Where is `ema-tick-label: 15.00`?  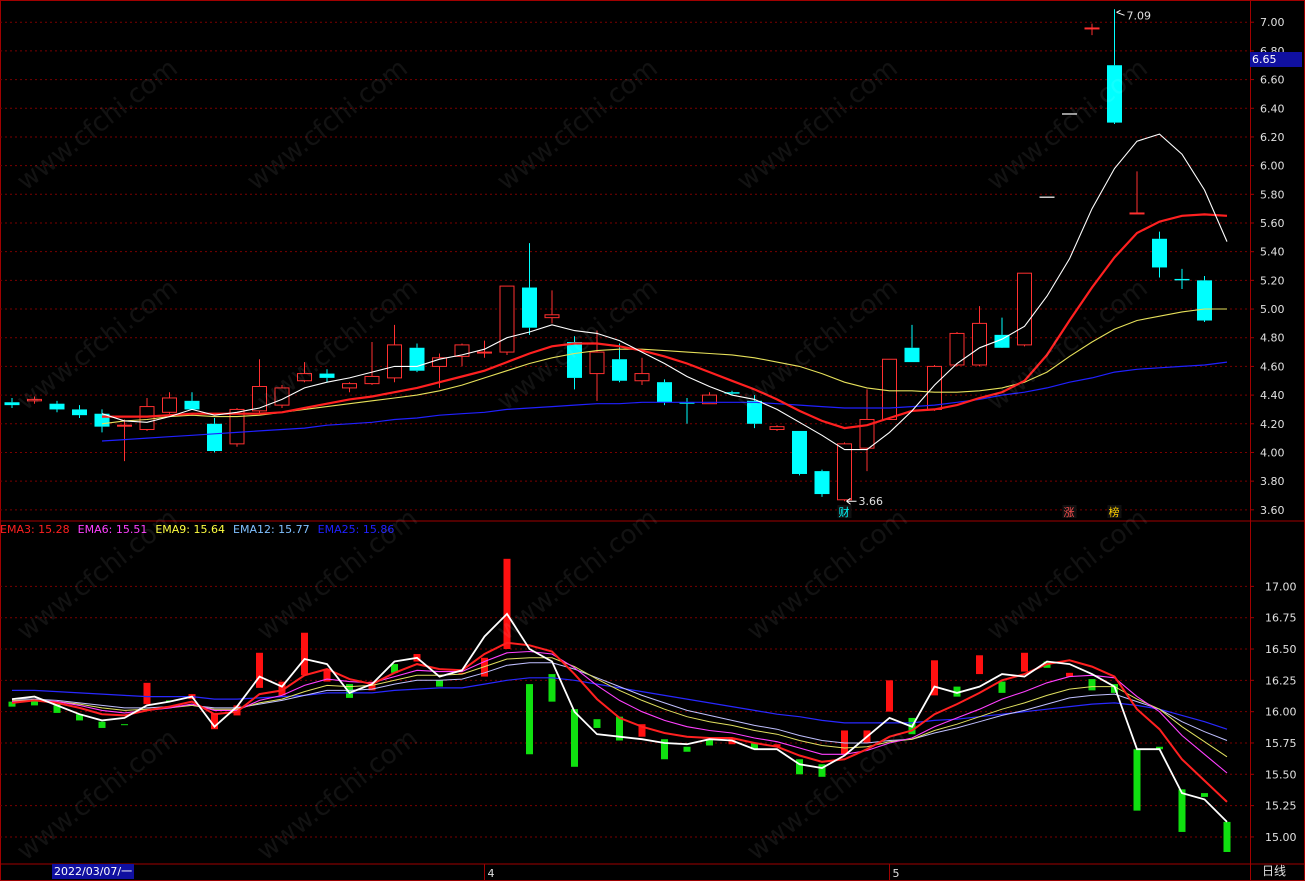
ema-tick-label: 15.00 is located at coordinates (1281, 837).